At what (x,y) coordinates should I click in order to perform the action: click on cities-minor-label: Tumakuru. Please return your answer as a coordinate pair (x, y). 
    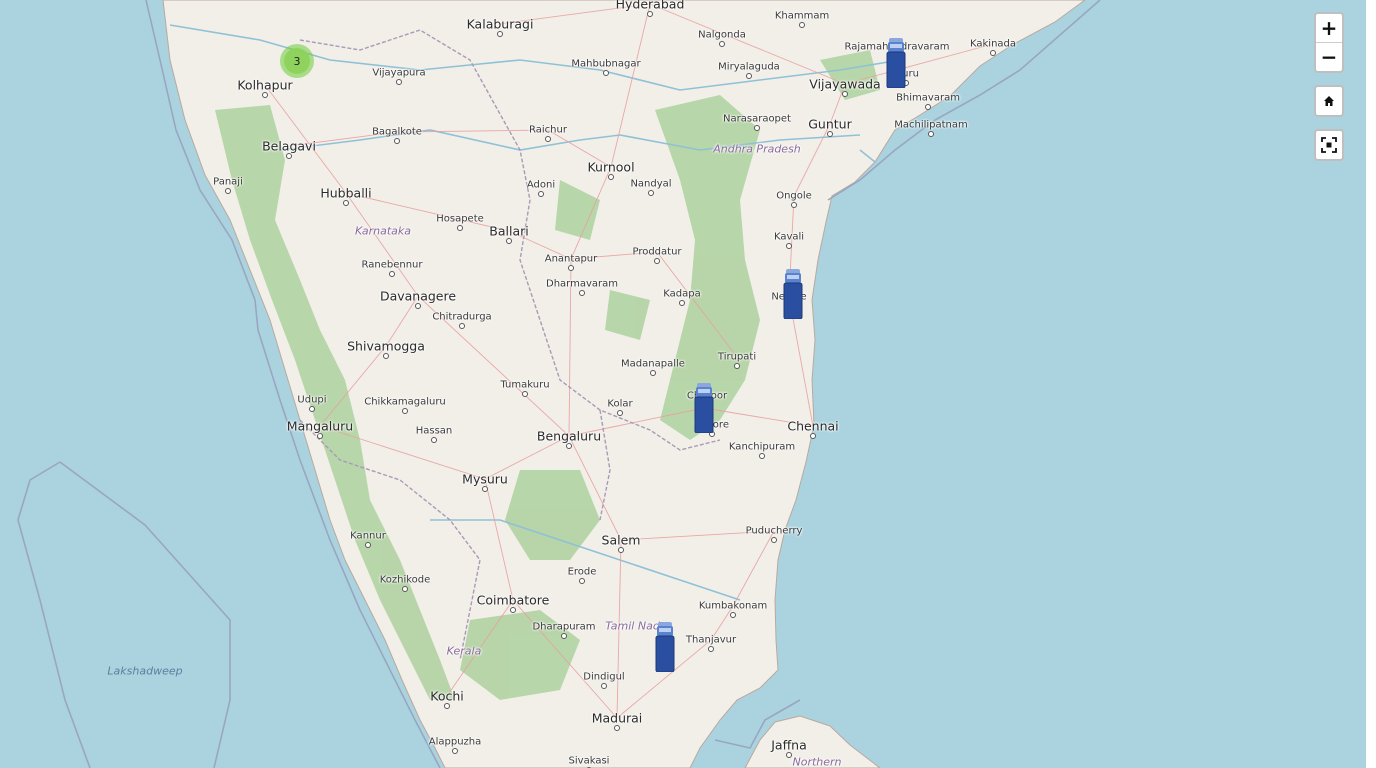
    Looking at the image, I should click on (525, 385).